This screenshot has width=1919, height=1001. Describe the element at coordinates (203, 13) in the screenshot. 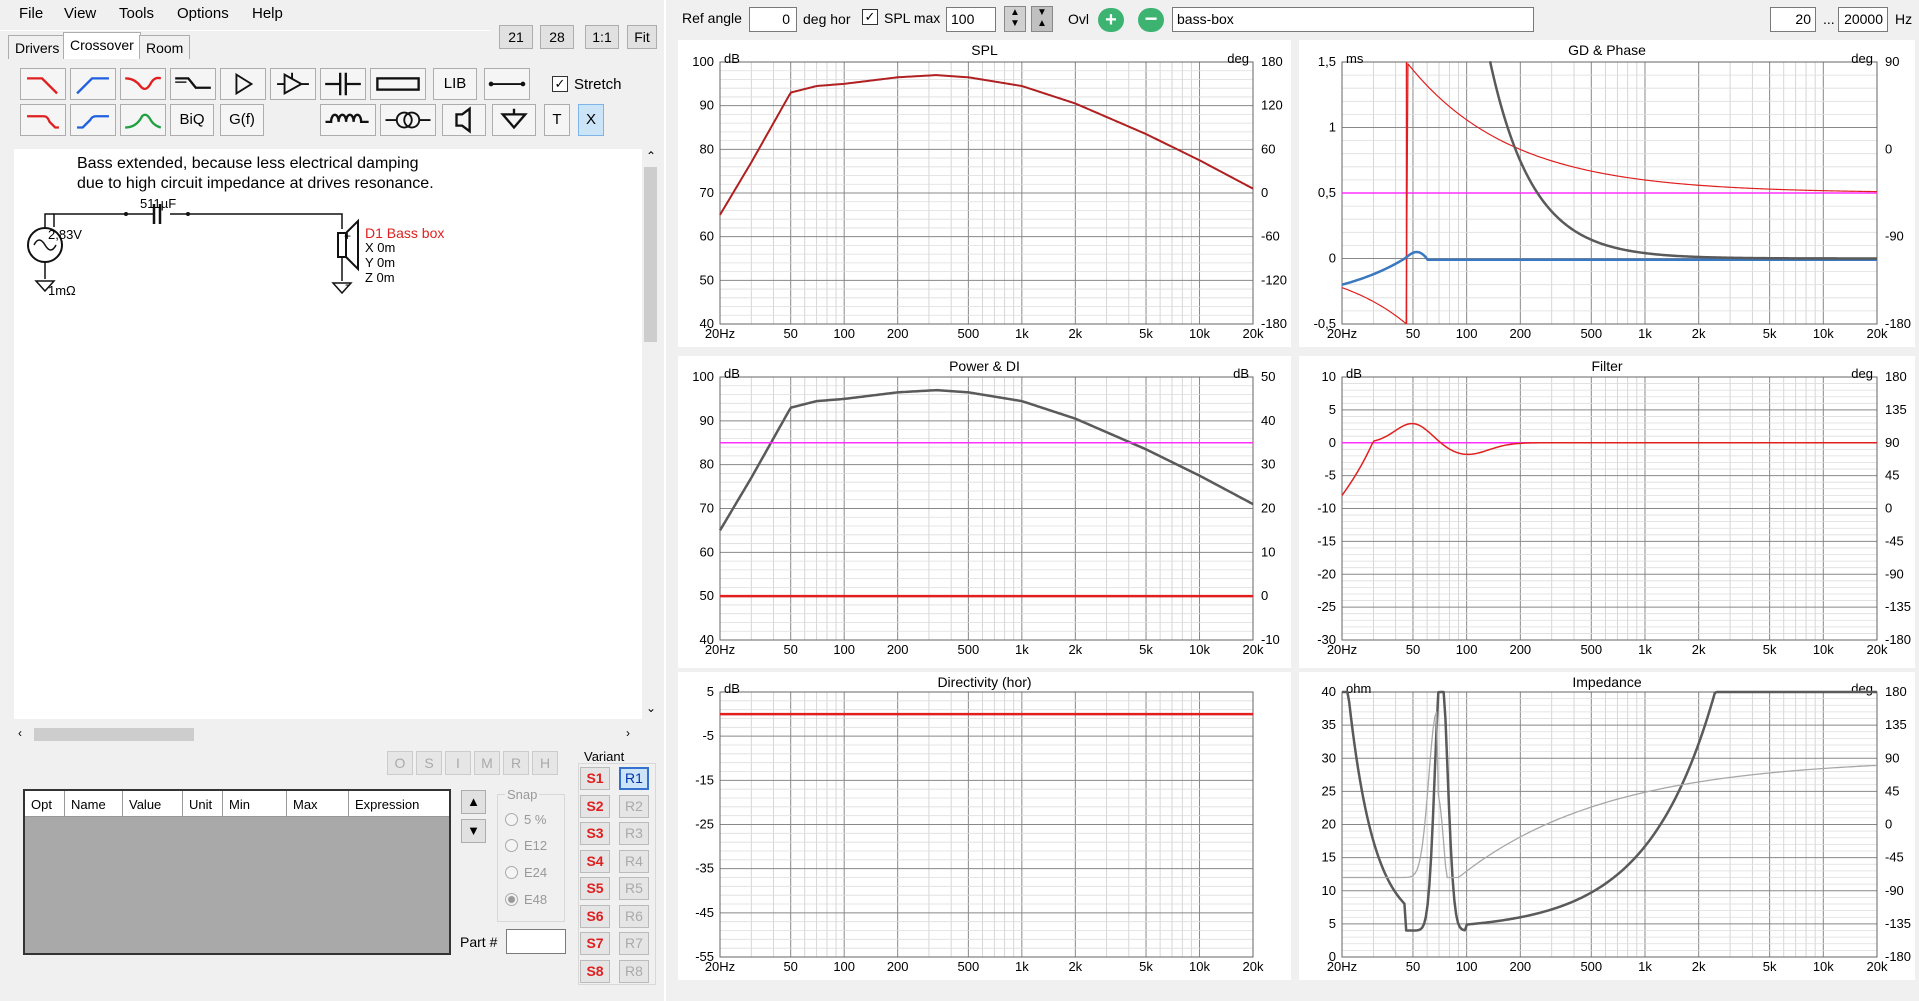

I see `menu-options: Options` at that location.